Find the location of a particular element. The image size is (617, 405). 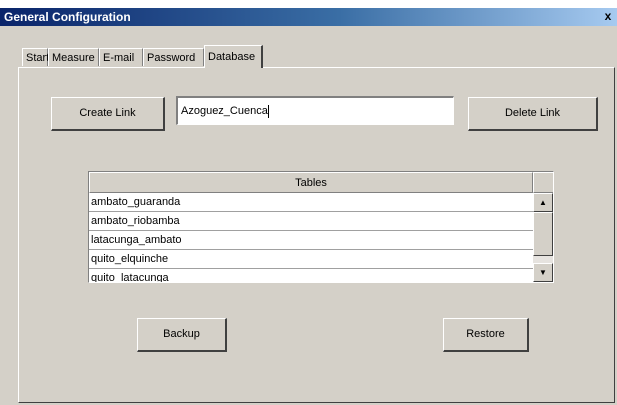

title-bar: General Configuration x is located at coordinates (308, 17).